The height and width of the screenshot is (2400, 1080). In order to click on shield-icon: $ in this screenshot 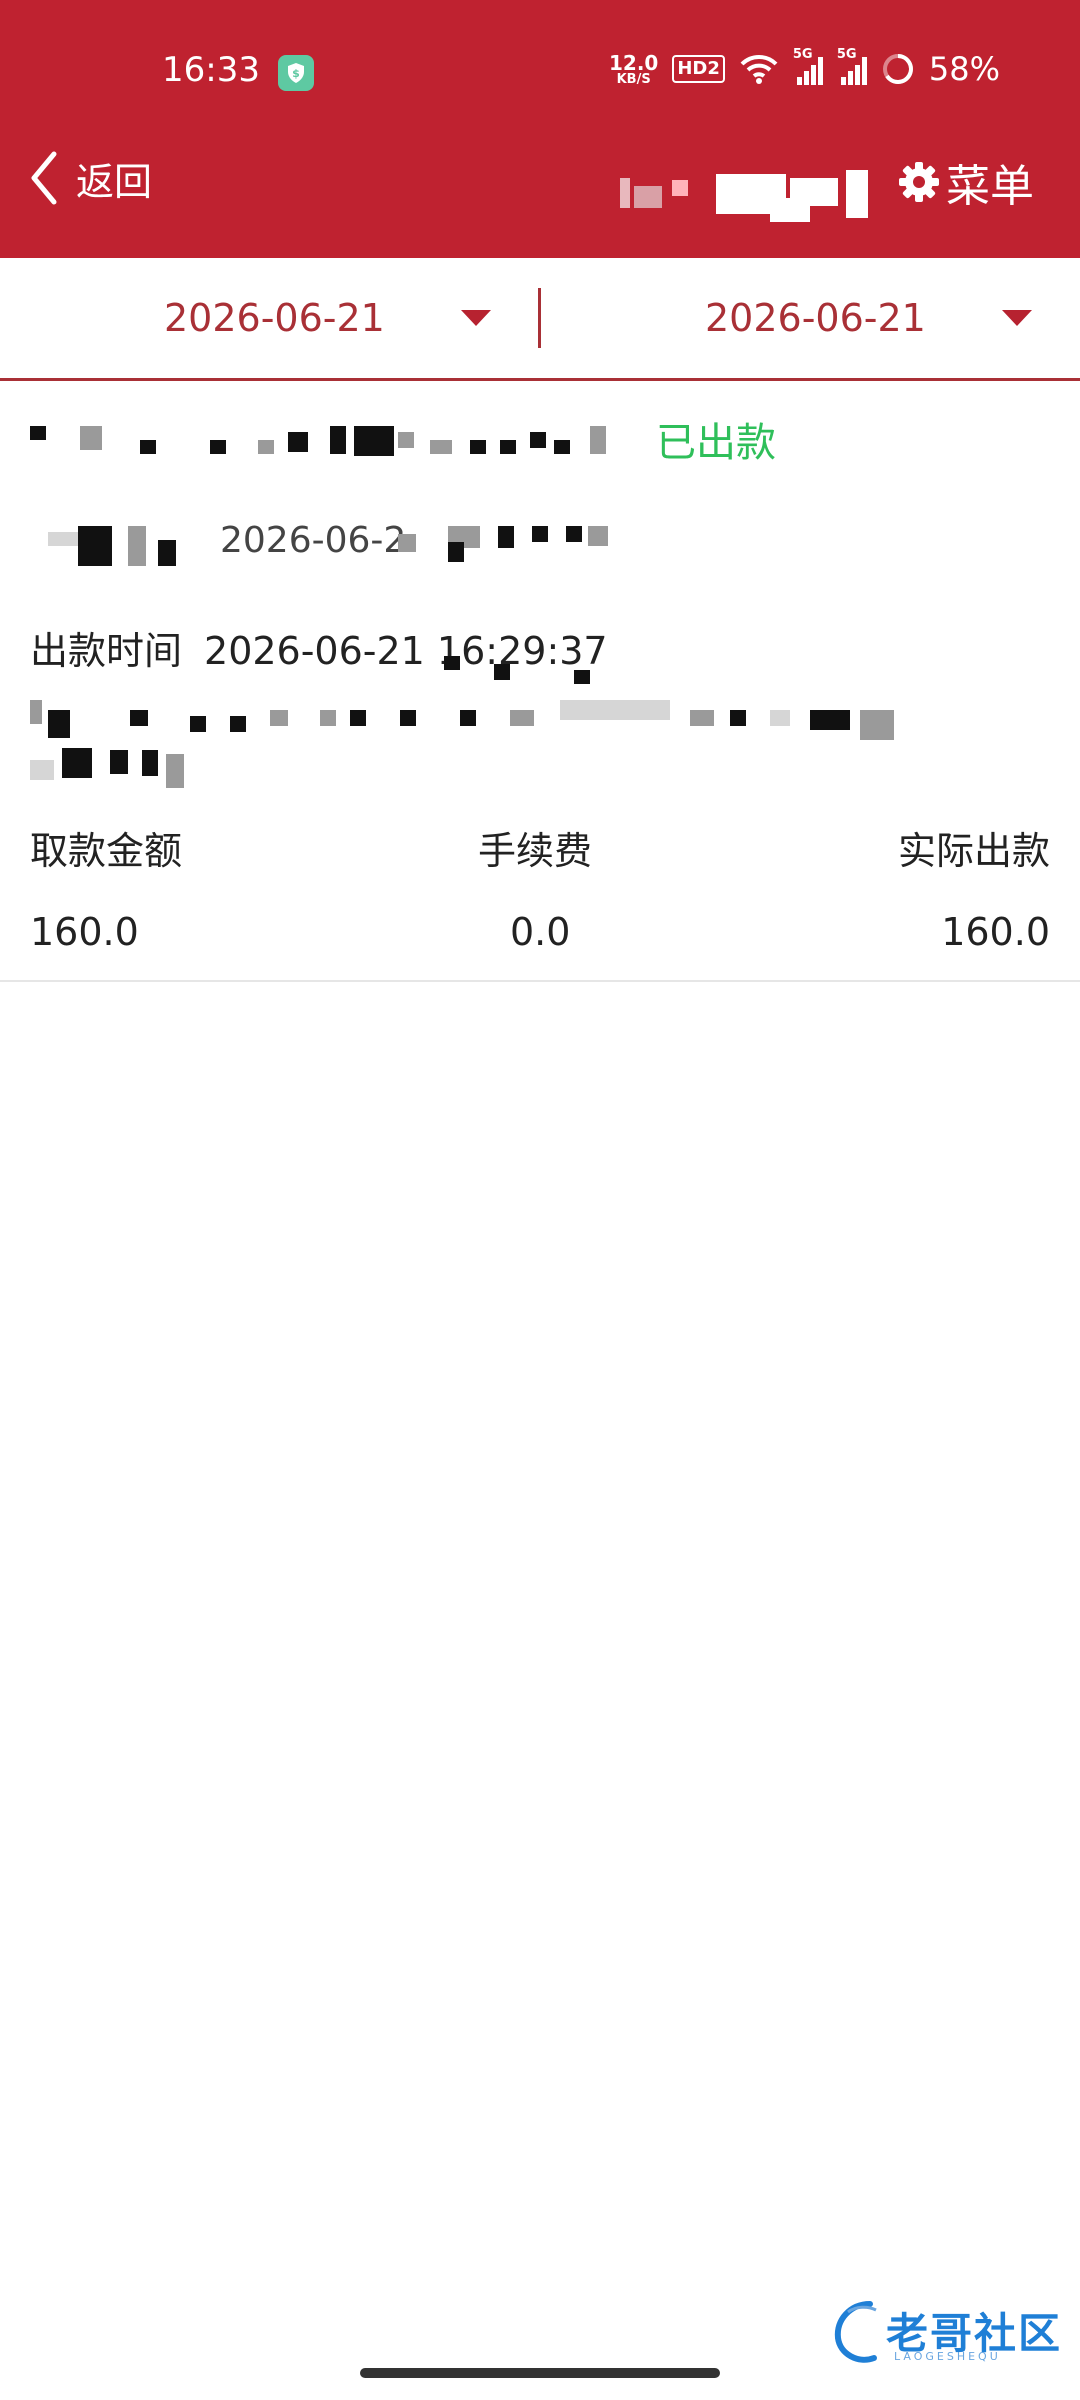, I will do `click(296, 73)`.